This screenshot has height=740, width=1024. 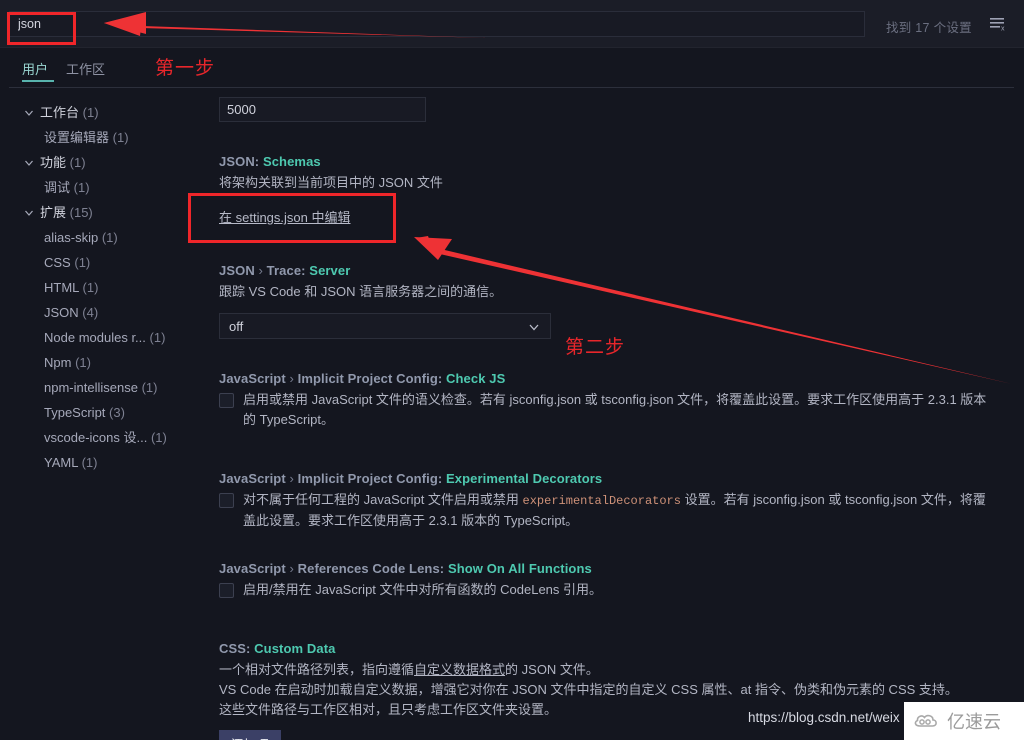 I want to click on edit-in-settings-json-link: 在 settings.json 中编辑, so click(x=285, y=216).